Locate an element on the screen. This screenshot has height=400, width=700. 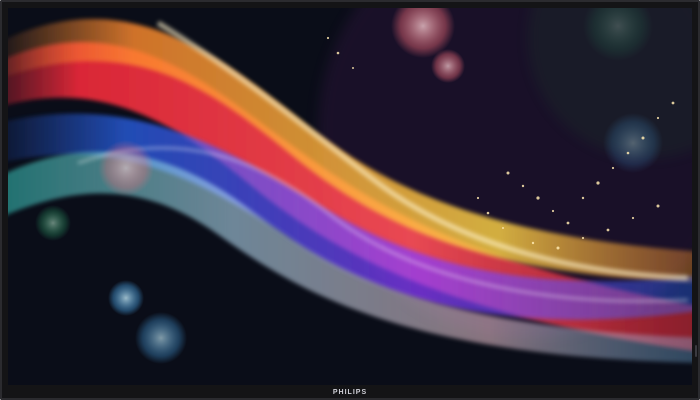
bokeh-blue-bottom is located at coordinates (161, 338).